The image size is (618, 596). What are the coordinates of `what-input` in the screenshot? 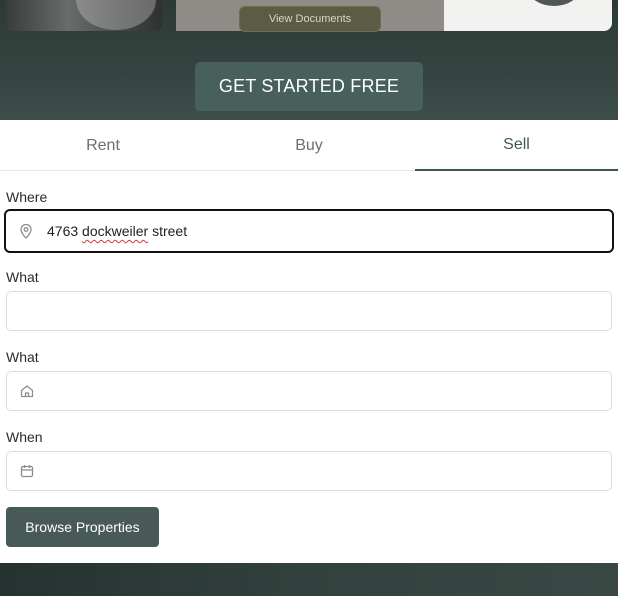 It's located at (310, 311).